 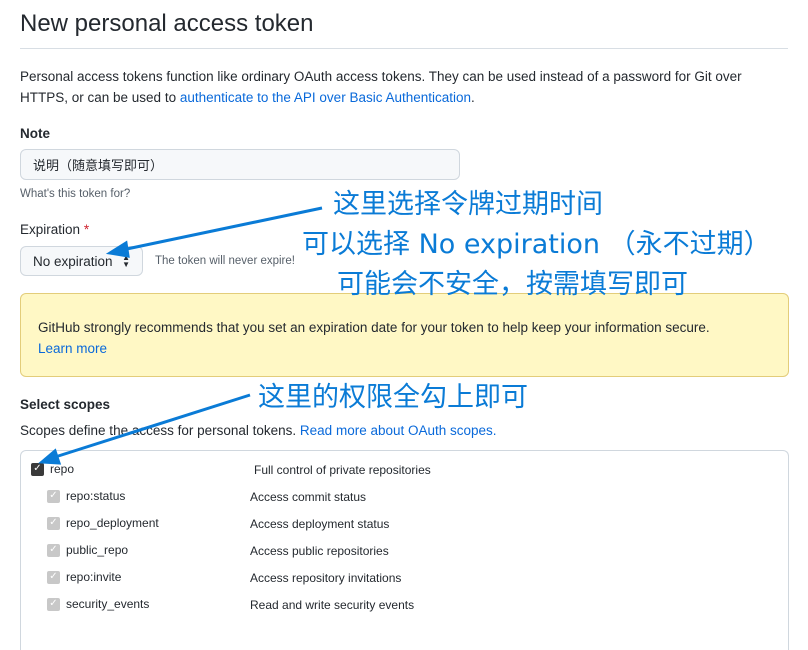 I want to click on annotation-line-2: 可以选择 No expiration （永不过期）, so click(x=536, y=244).